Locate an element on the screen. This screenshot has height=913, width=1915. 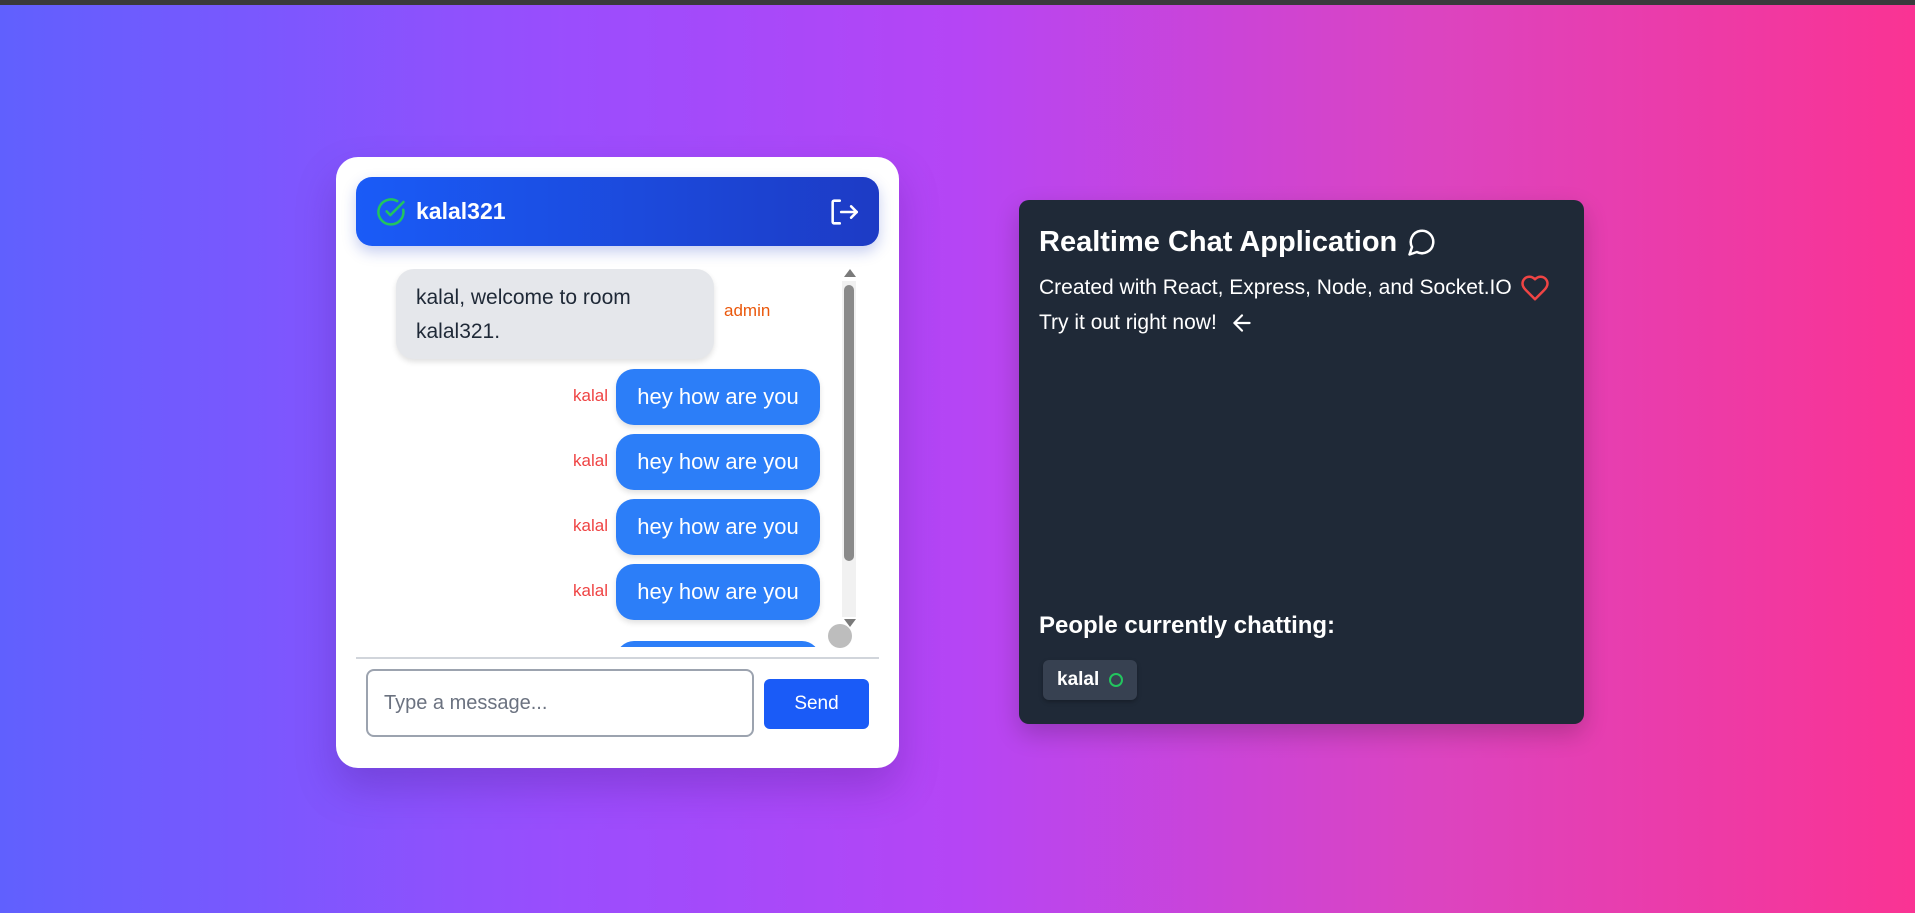
chat-bubble-icon is located at coordinates (1421, 242).